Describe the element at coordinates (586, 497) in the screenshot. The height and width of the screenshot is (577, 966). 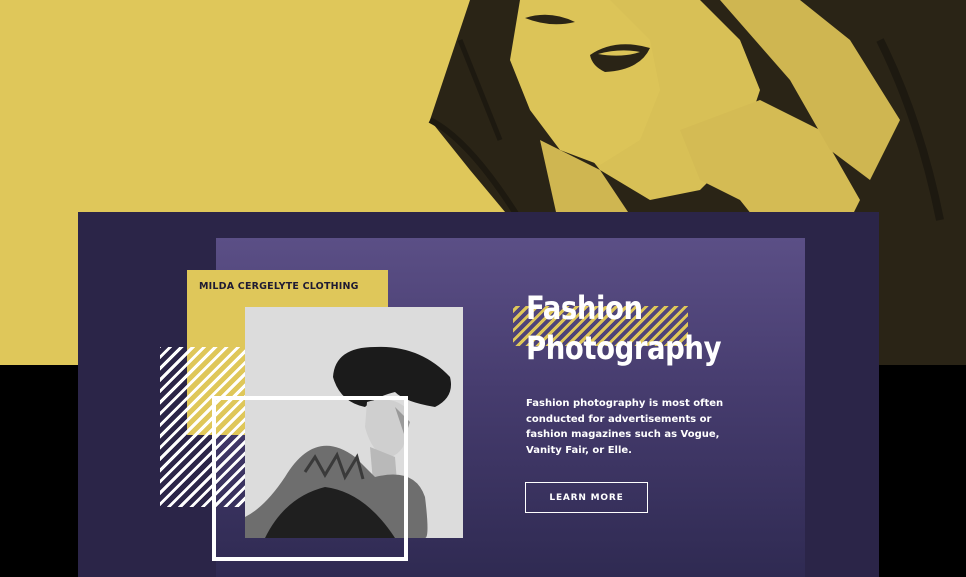
I see `learn-more-button: LEARN MORE` at that location.